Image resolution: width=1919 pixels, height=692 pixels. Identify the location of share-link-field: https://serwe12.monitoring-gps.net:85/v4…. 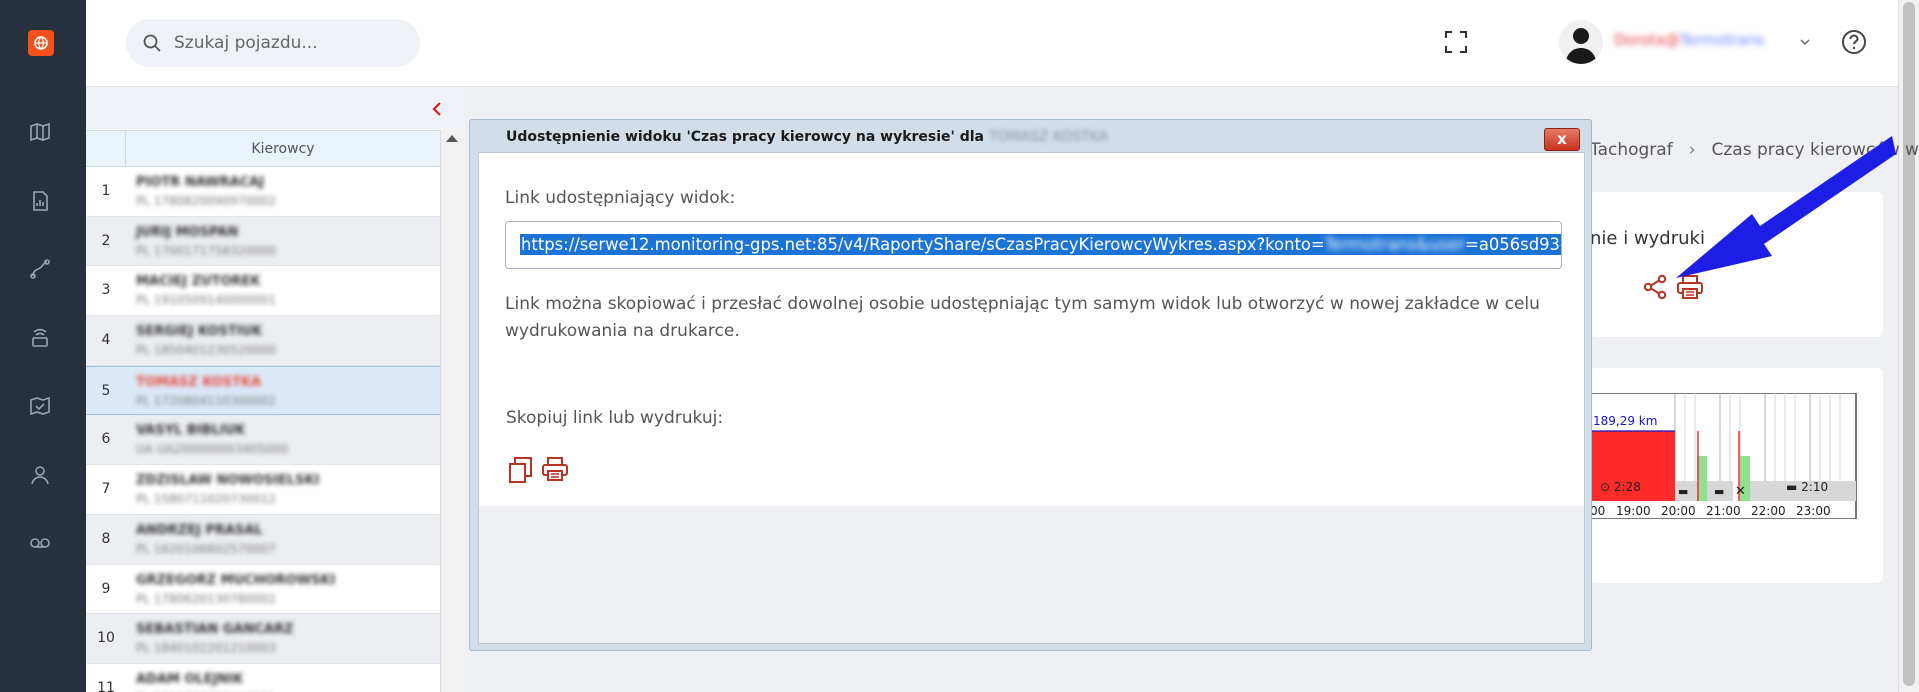
(1033, 245).